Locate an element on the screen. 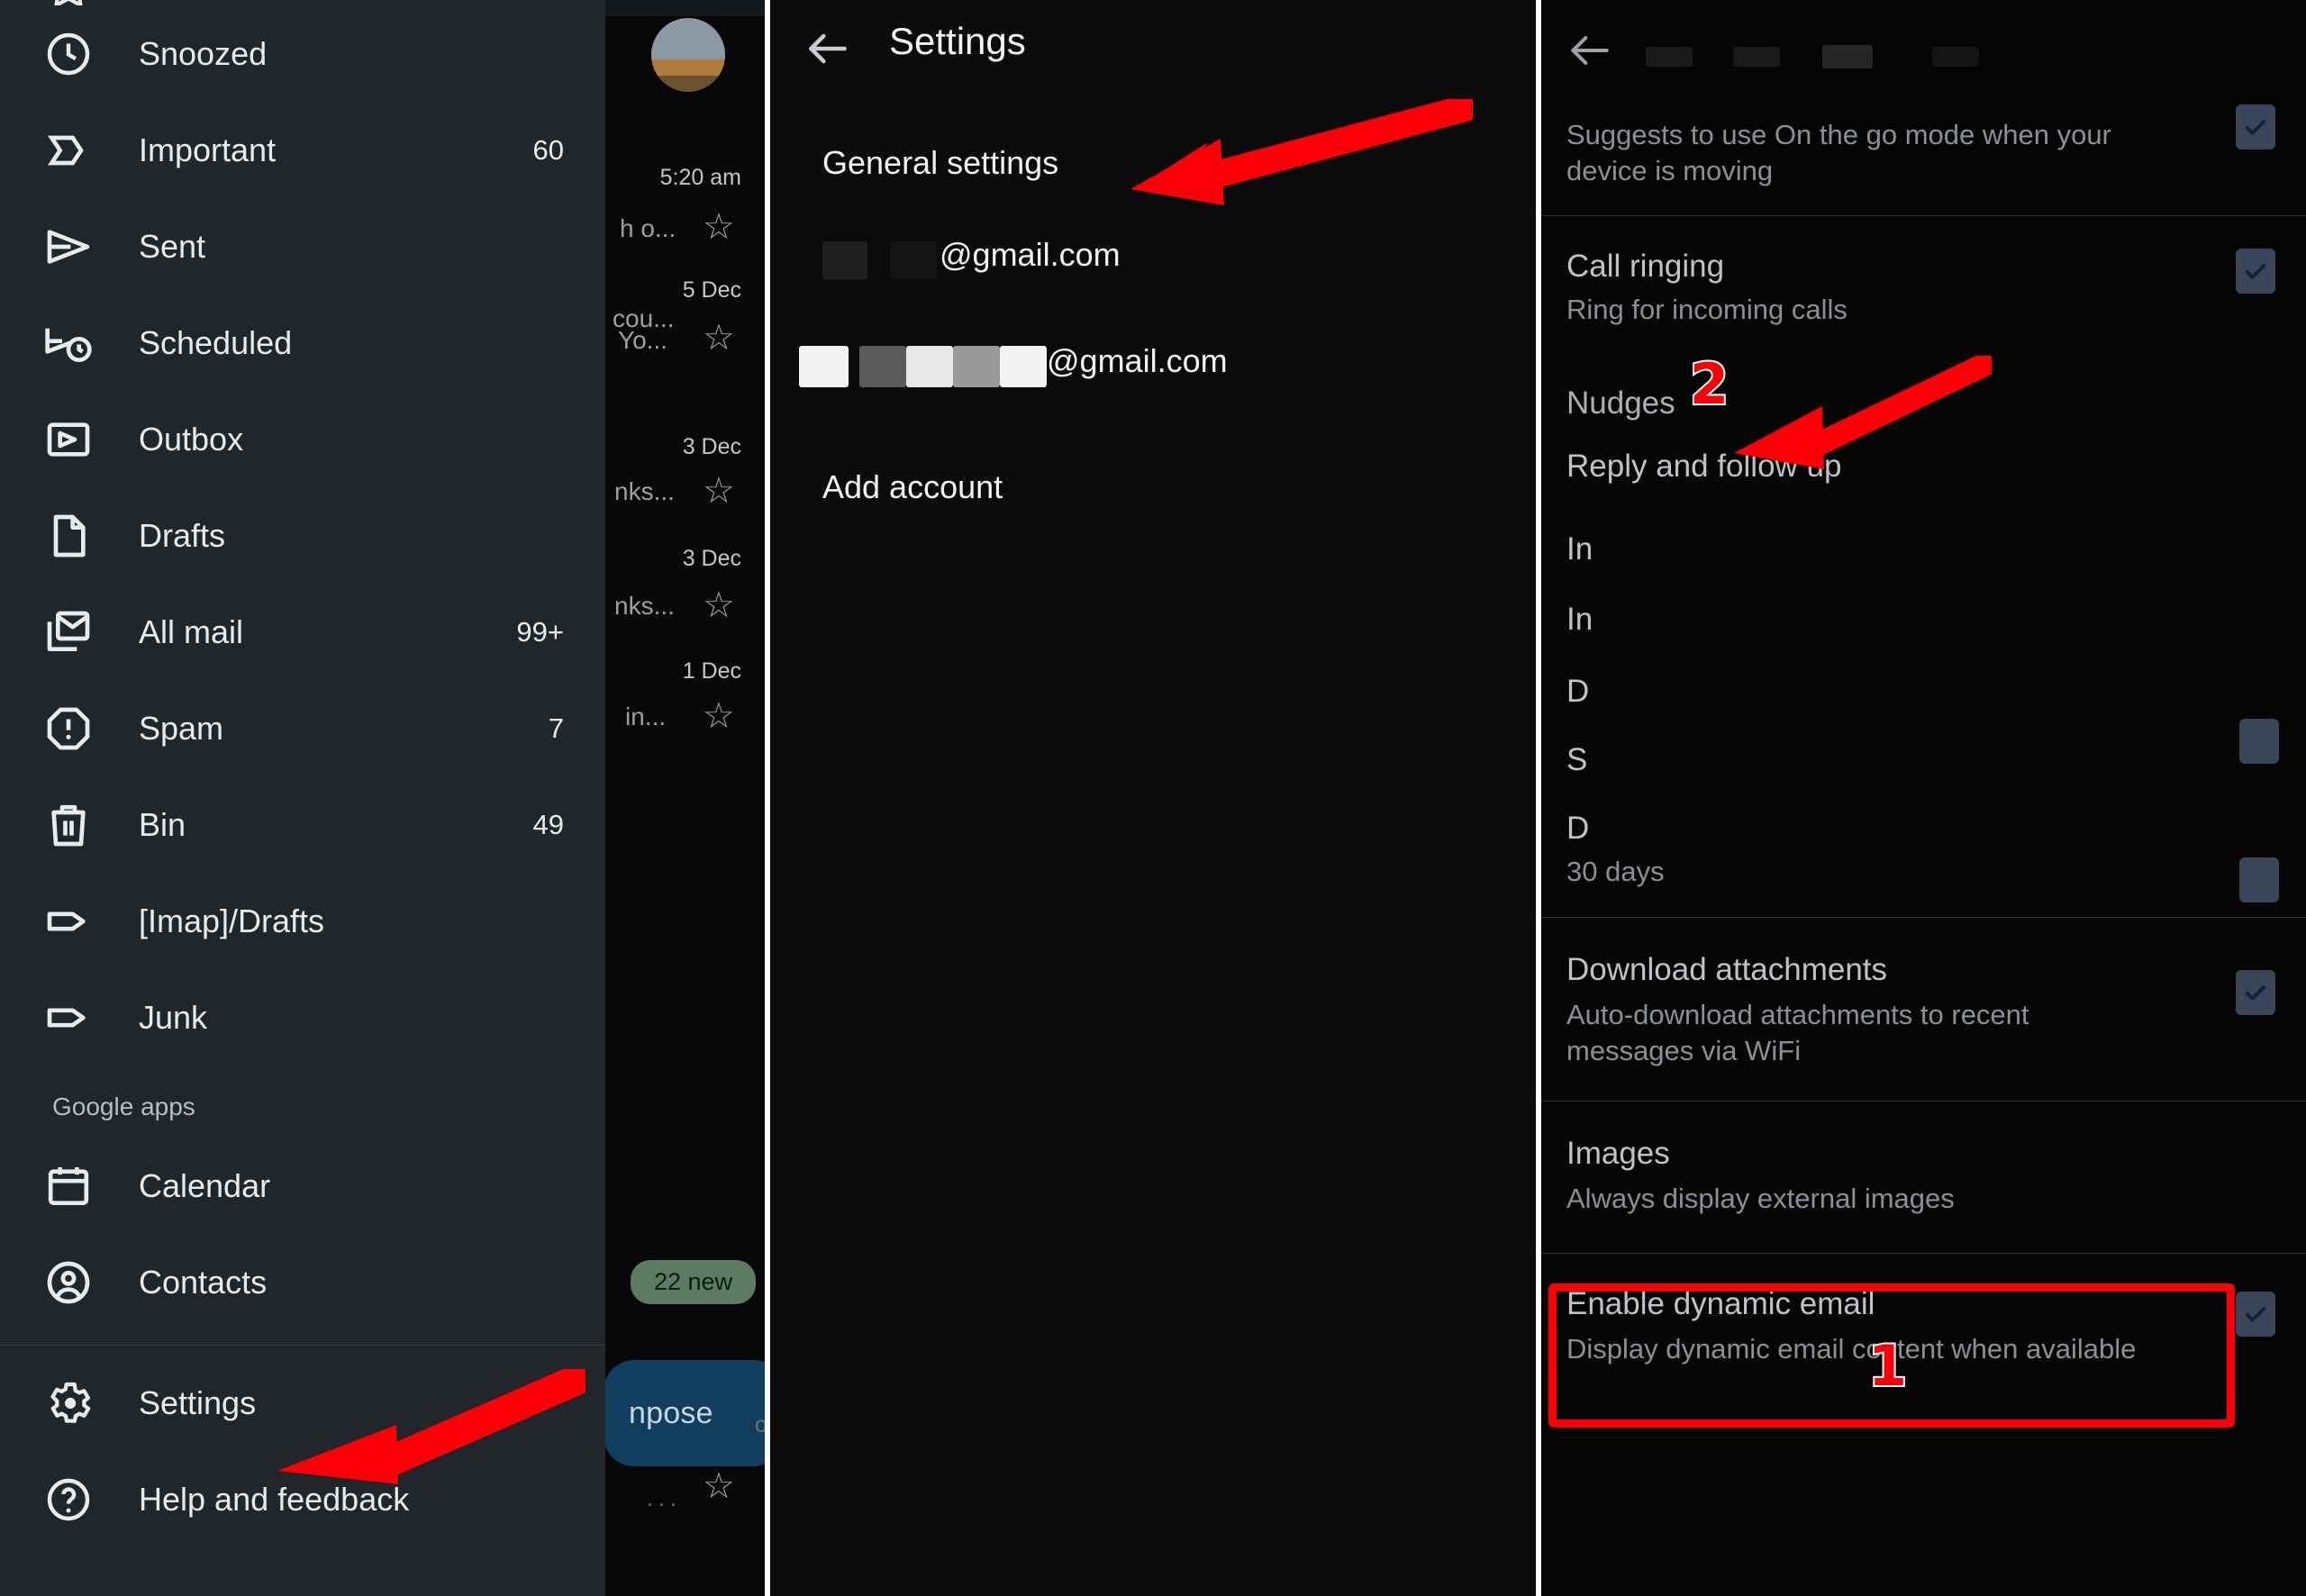 This screenshot has height=1596, width=2306. setting-row-obscured-1: In is located at coordinates (1923, 526).